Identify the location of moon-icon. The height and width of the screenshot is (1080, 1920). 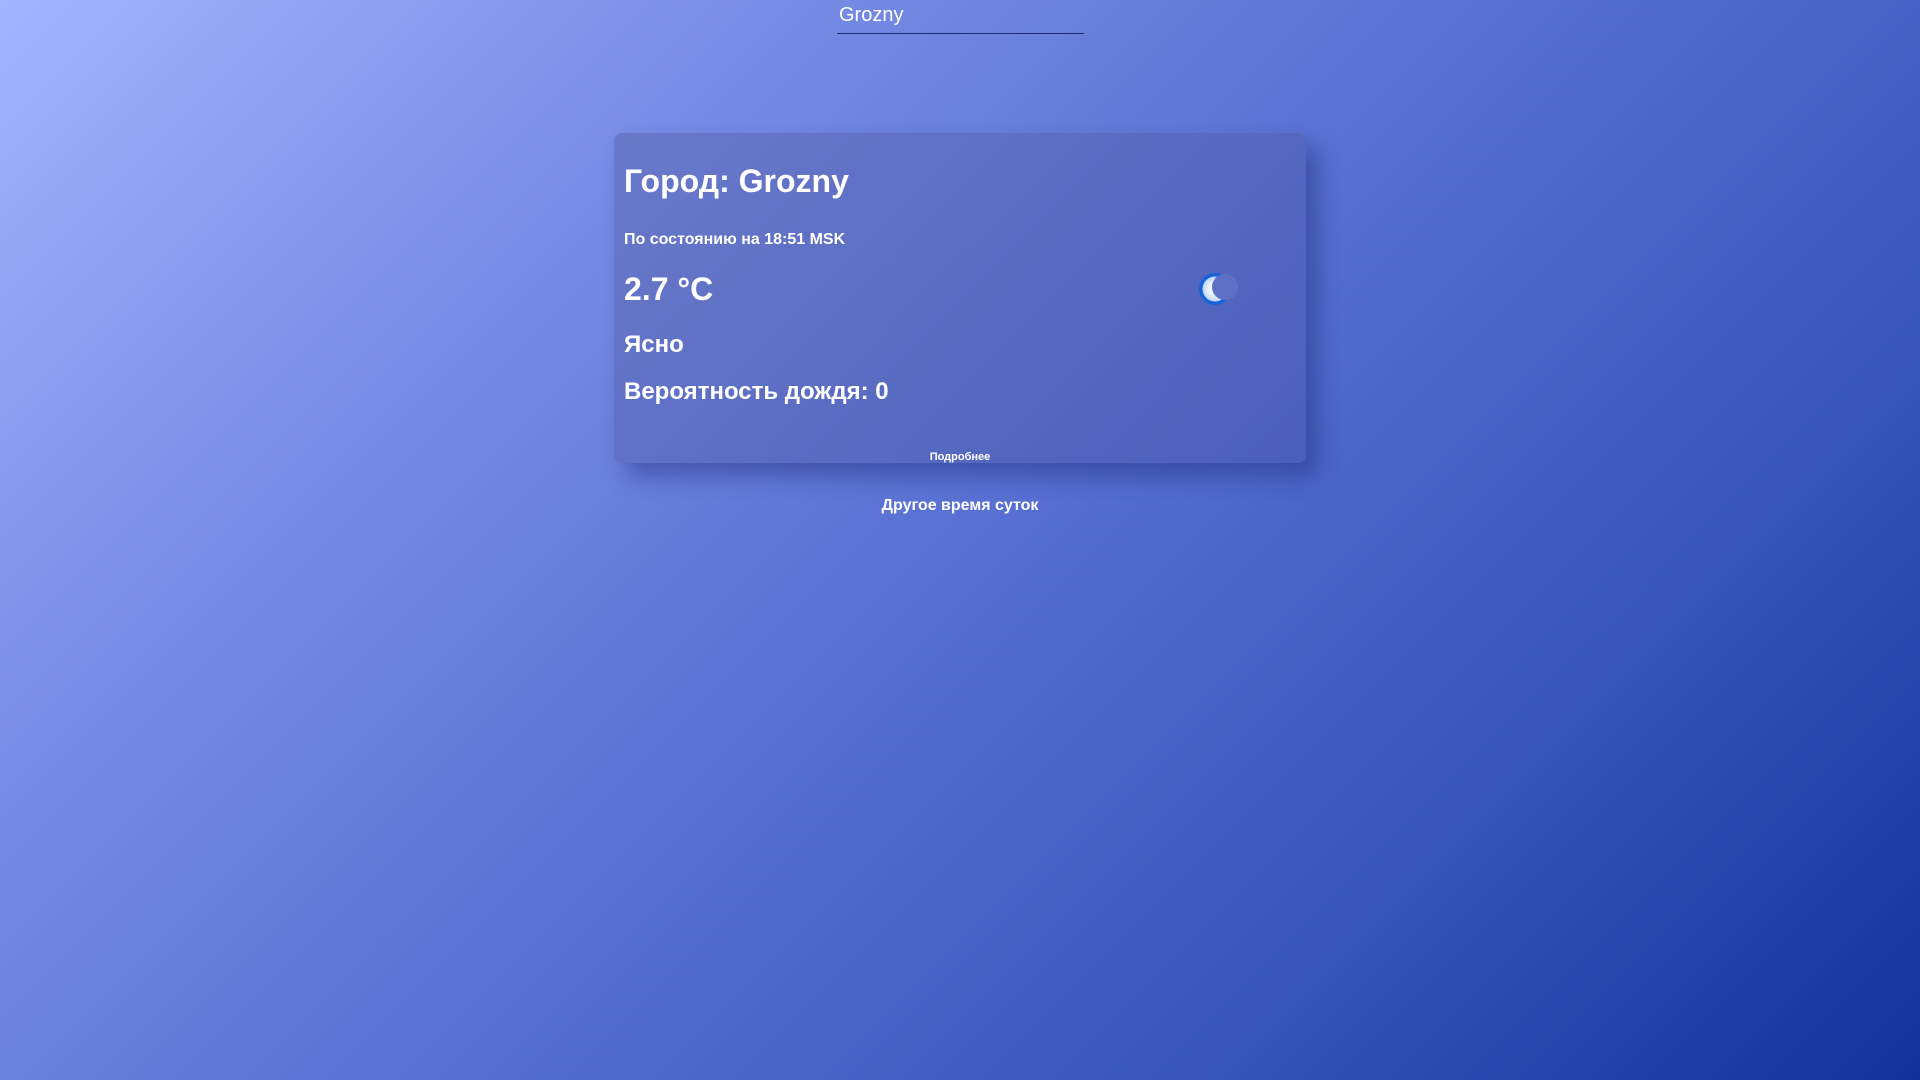
(1218, 289).